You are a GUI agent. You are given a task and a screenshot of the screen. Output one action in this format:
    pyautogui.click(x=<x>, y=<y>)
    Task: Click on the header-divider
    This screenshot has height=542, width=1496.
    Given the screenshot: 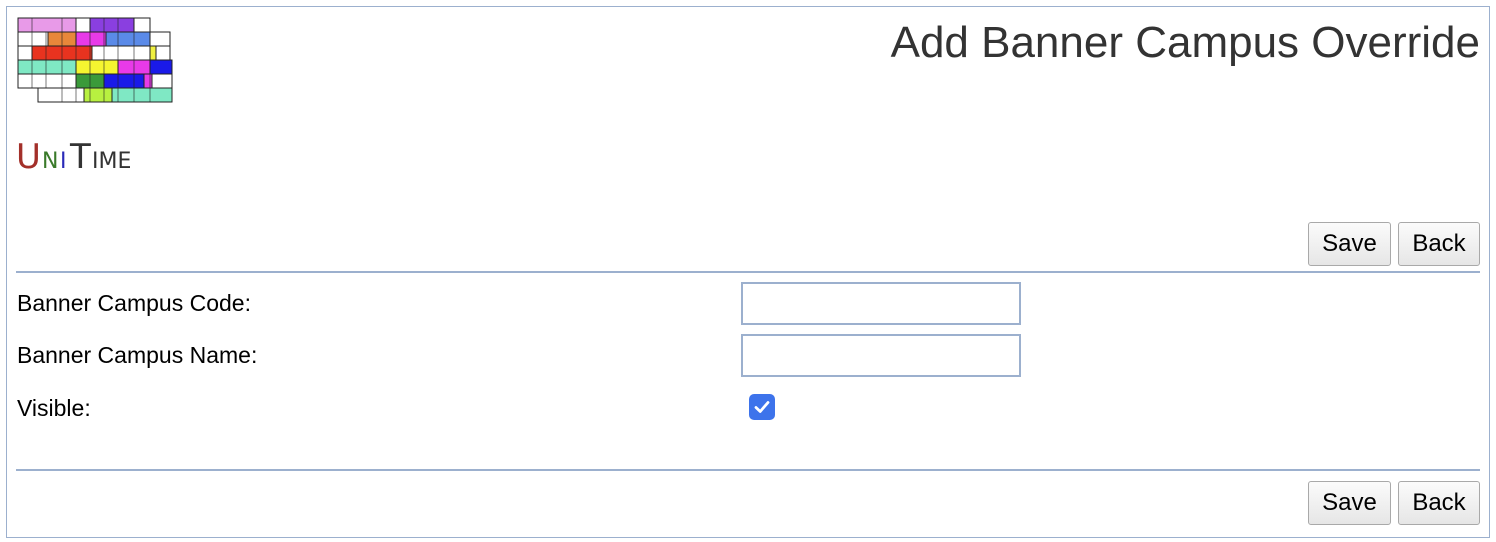 What is the action you would take?
    pyautogui.click(x=748, y=272)
    